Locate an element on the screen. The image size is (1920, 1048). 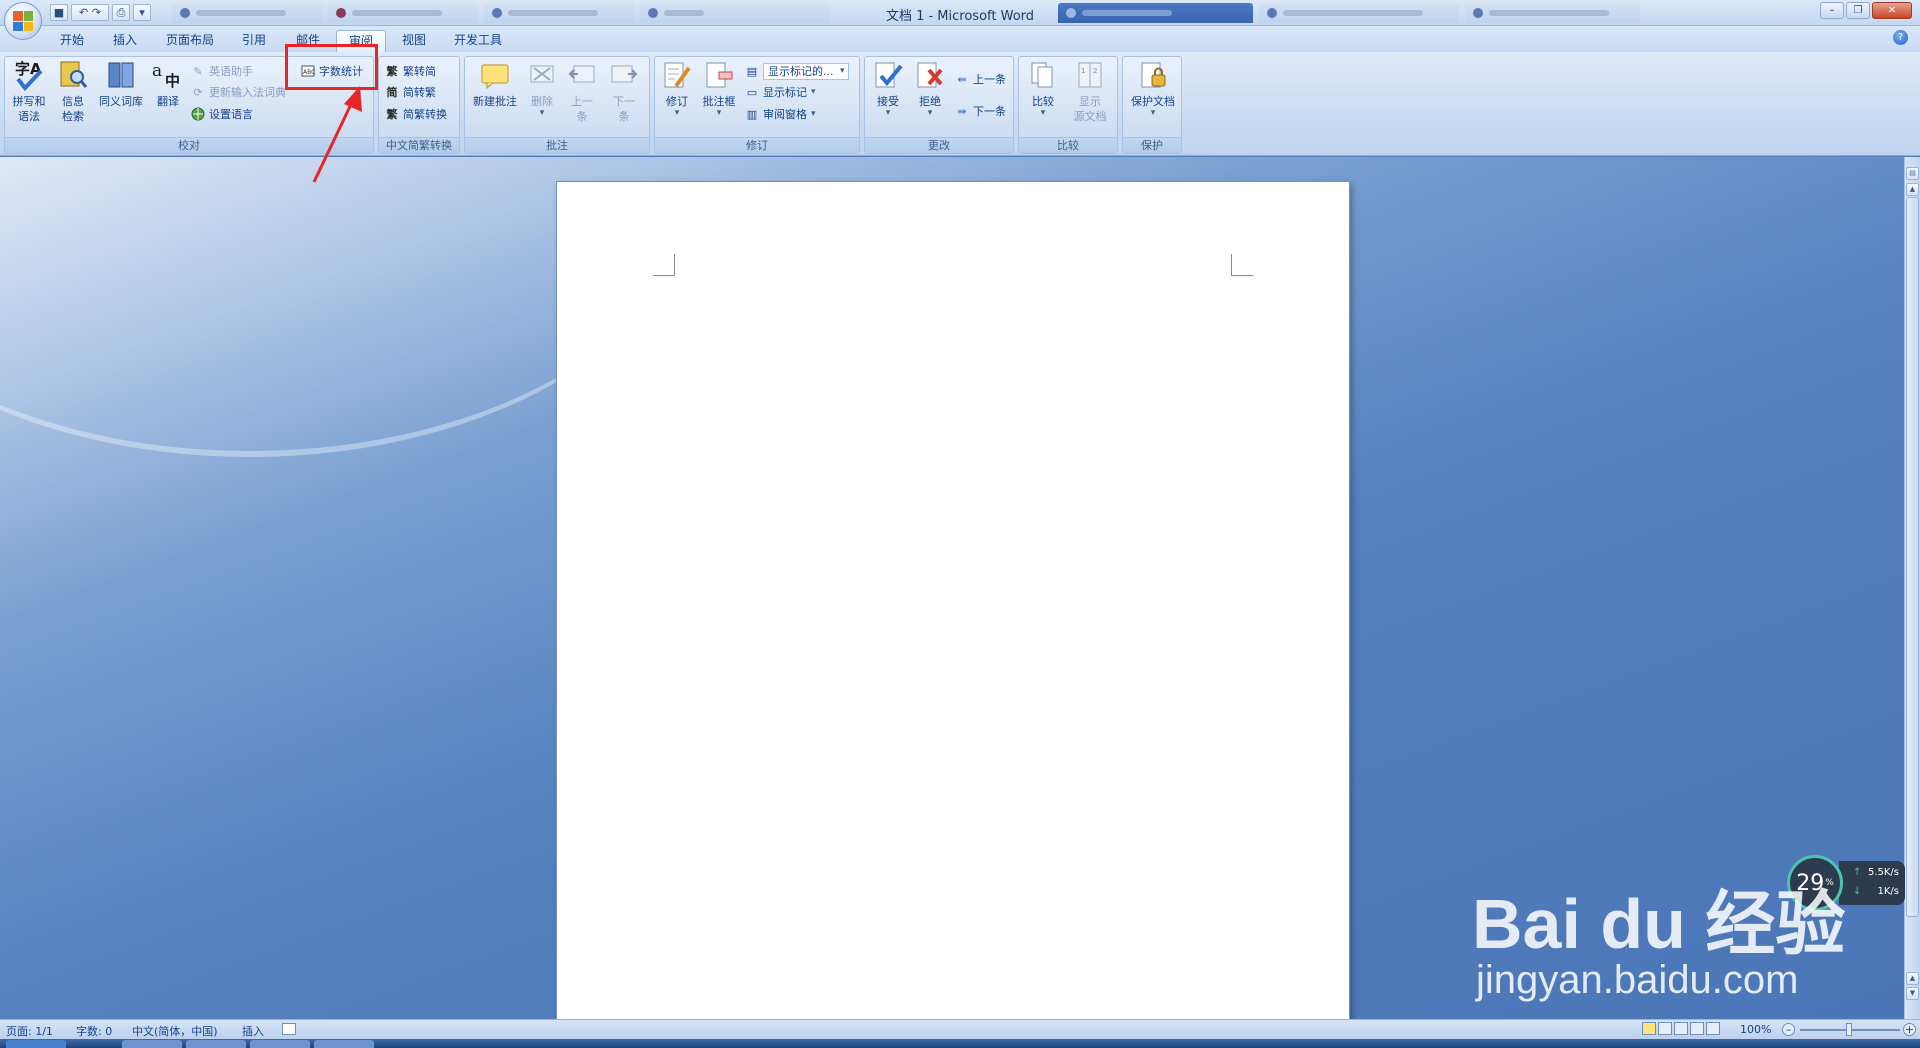
web-layout-icon is located at coordinates (1681, 1028).